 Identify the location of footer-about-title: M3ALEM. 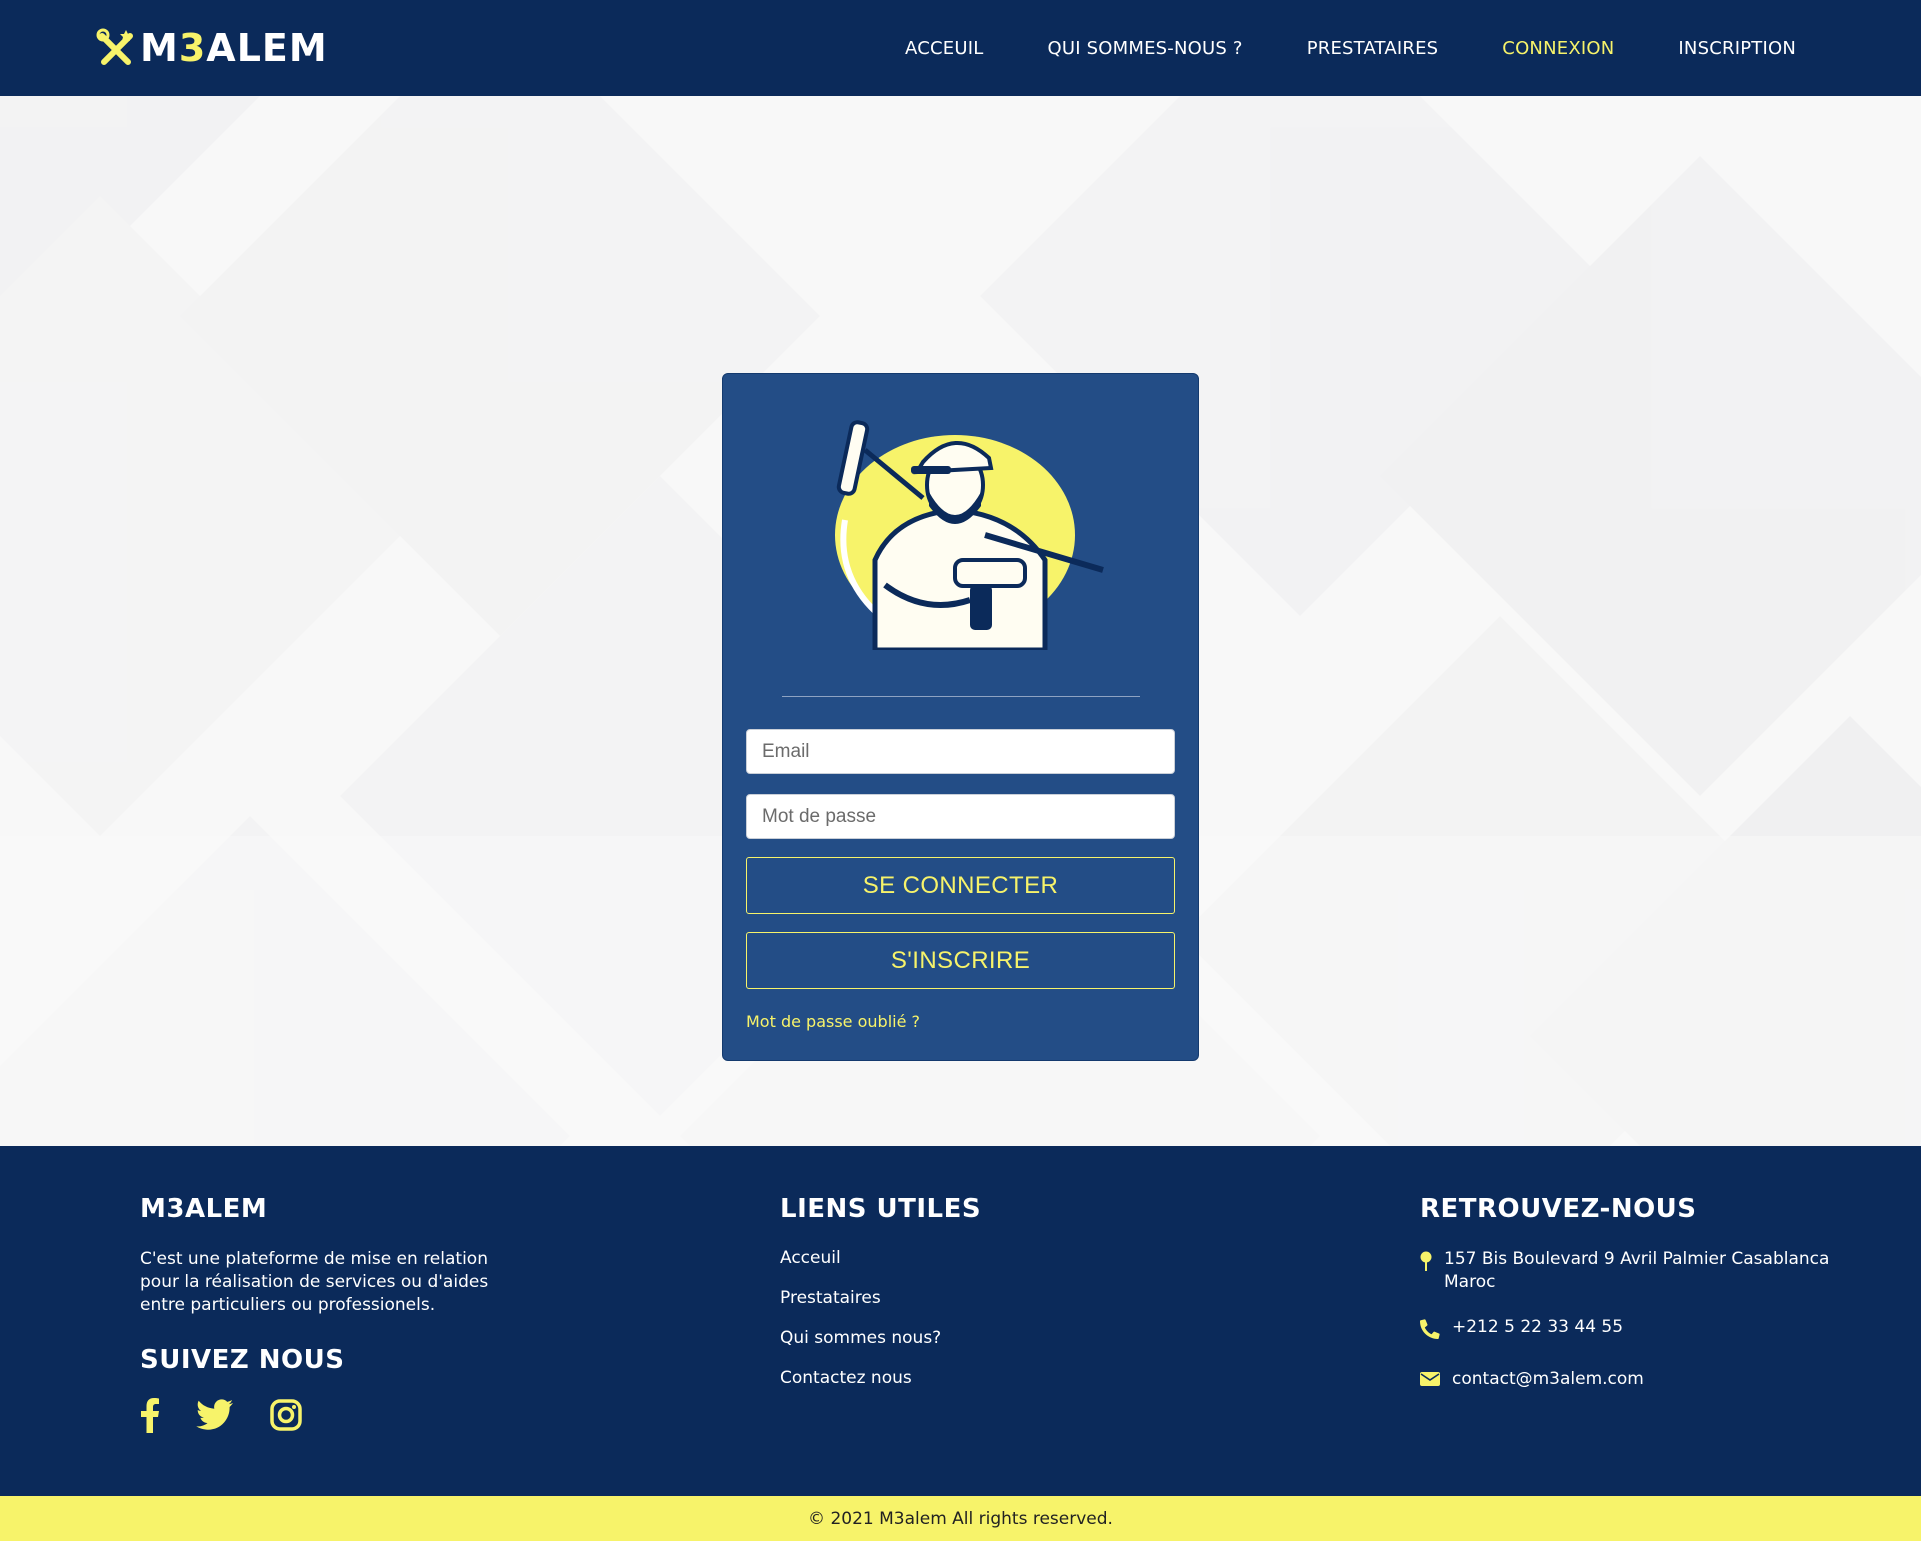
(204, 1209).